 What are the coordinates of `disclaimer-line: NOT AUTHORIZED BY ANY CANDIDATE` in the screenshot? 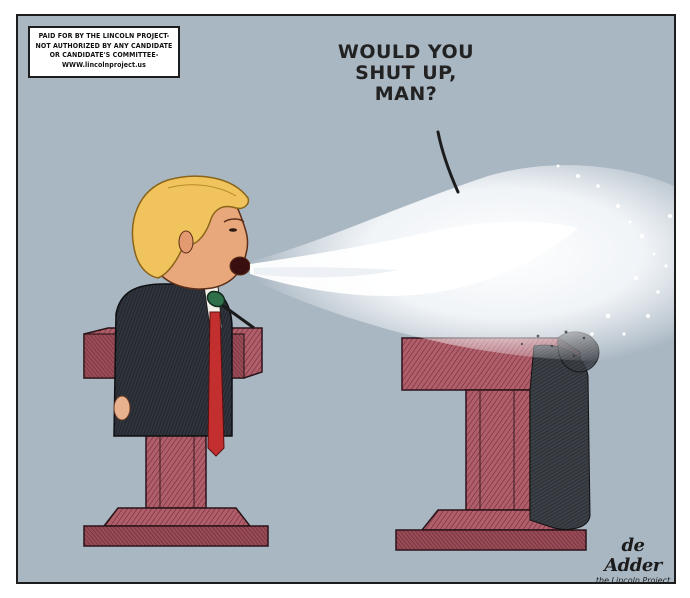 It's located at (104, 45).